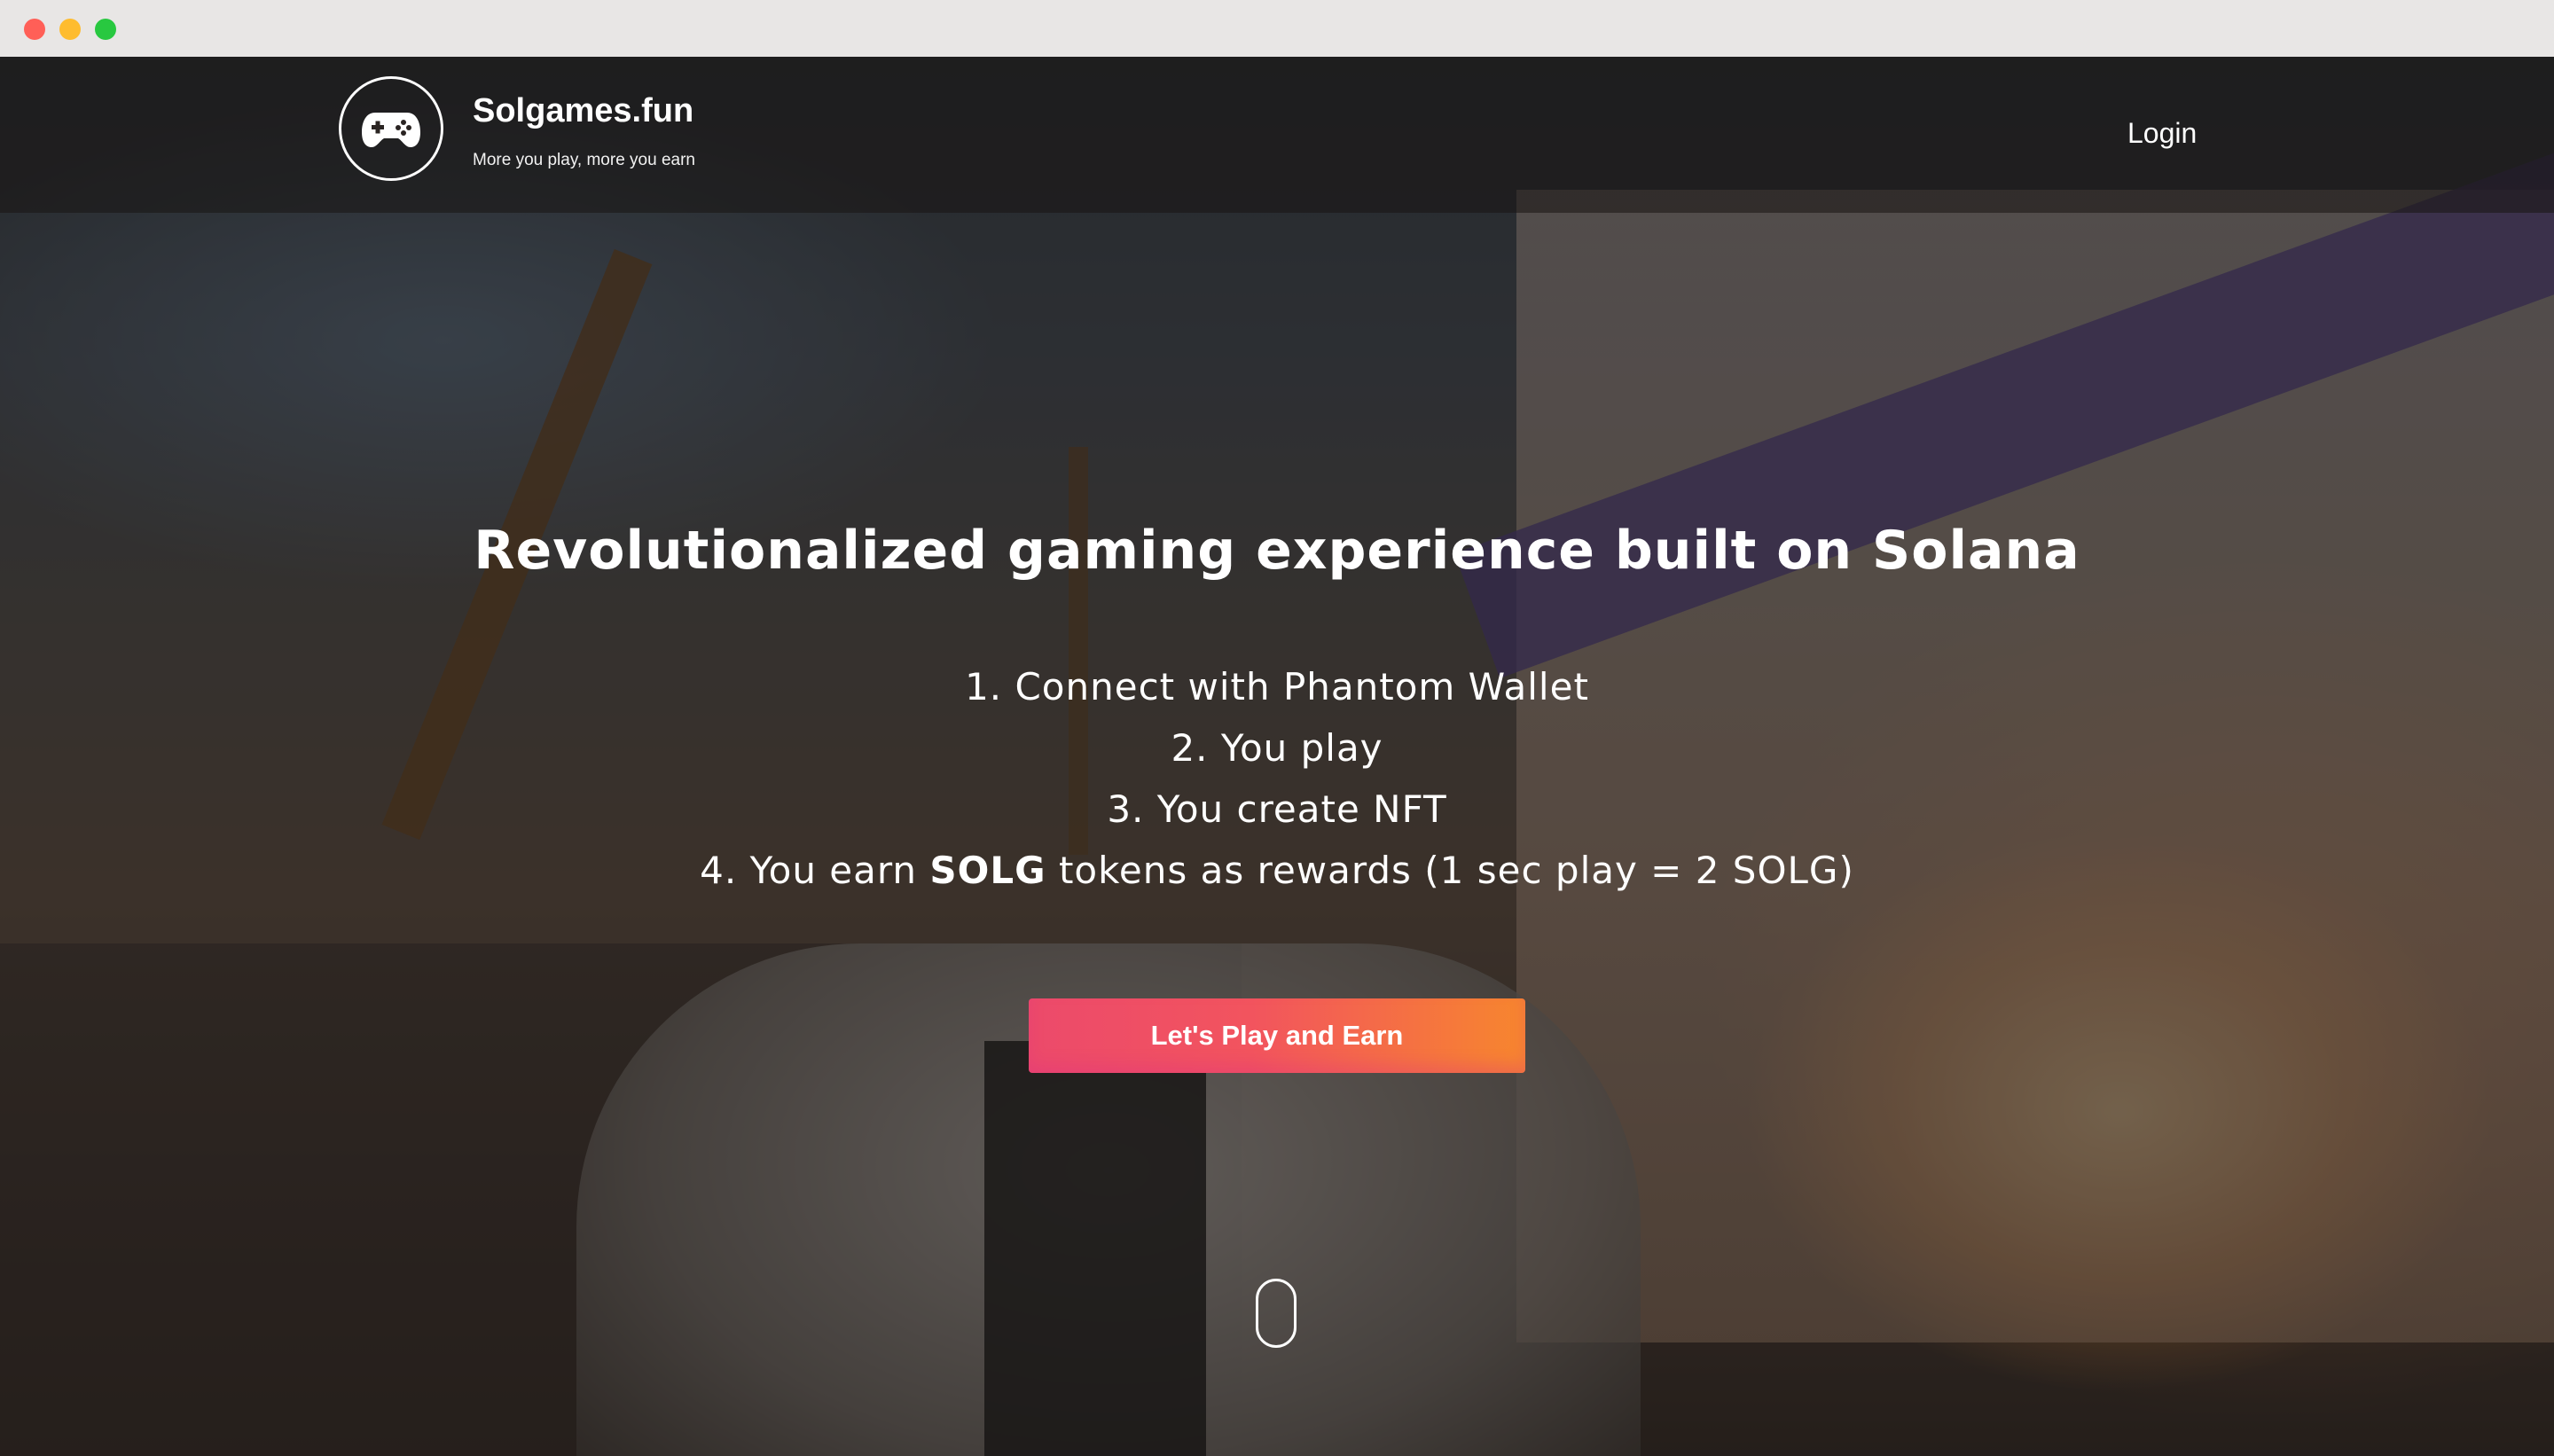 The width and height of the screenshot is (2554, 1456). I want to click on step-item: 1. Connect with Phantom Wallet, so click(1277, 686).